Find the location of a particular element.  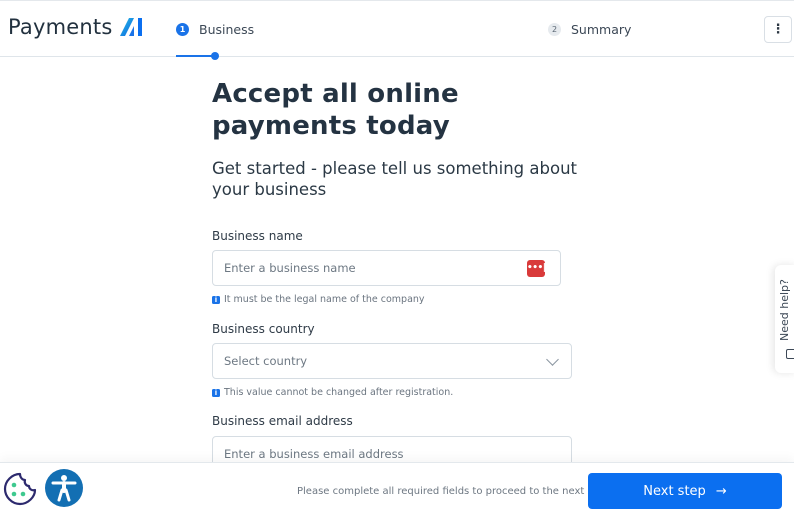

business-name-label: Business name is located at coordinates (257, 236).